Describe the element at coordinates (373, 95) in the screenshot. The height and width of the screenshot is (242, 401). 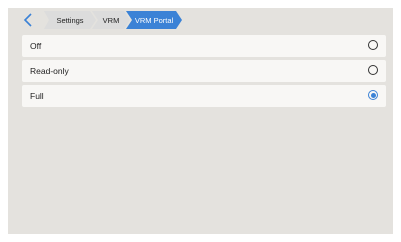
I see `radio-button-selected` at that location.